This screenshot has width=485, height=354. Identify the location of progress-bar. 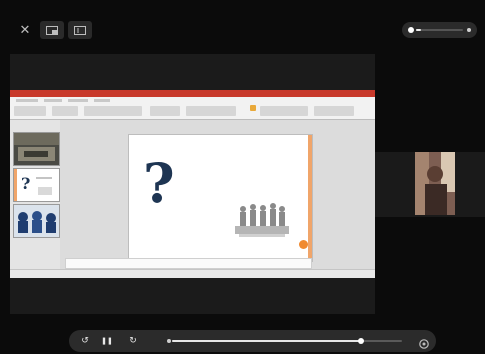
(287, 341).